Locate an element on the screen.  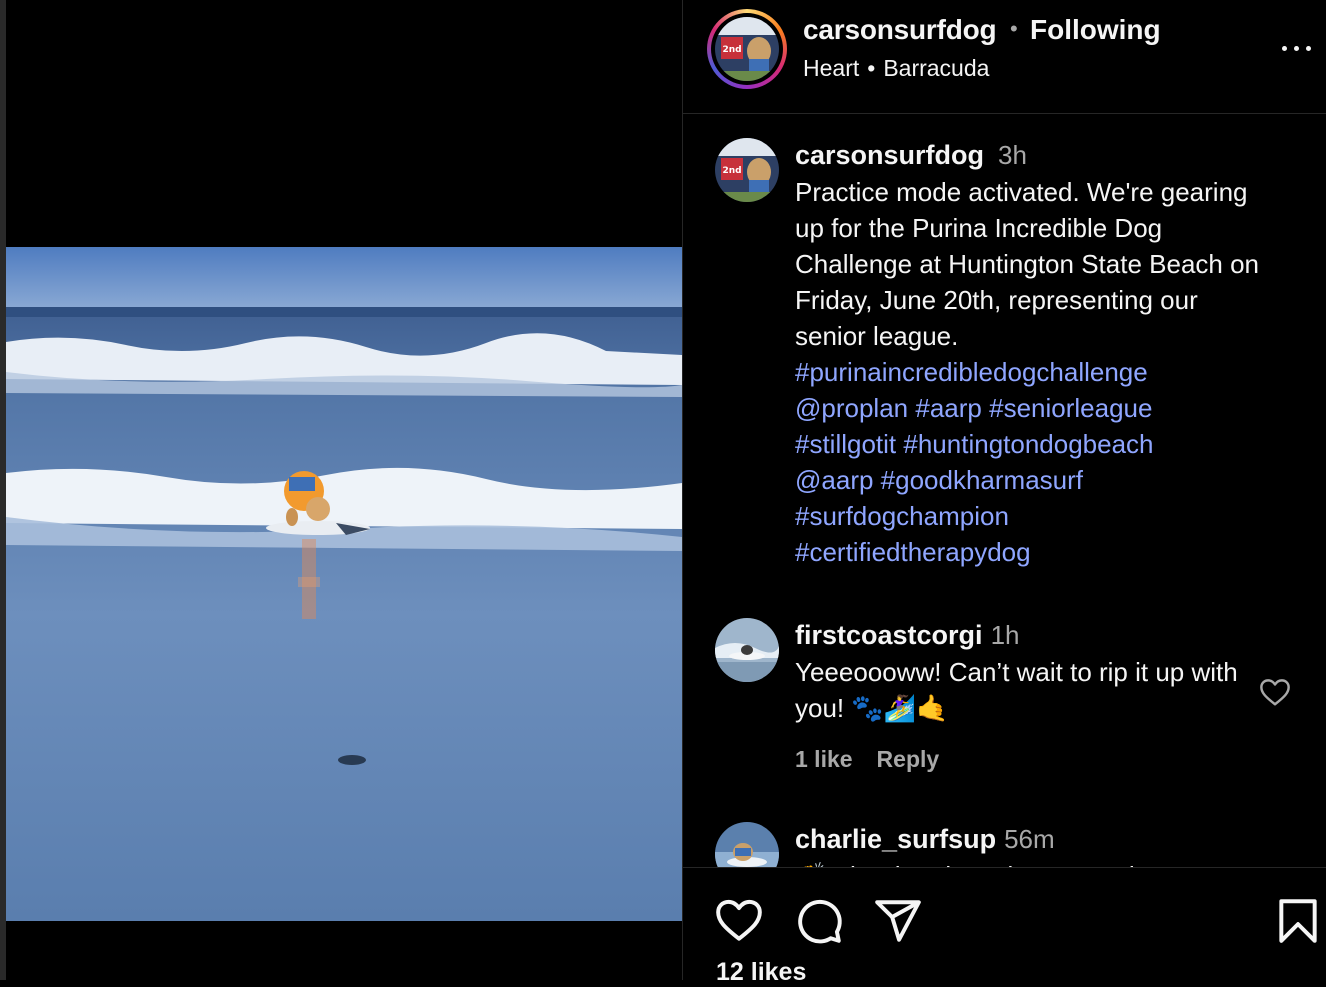
comment-meta: 1 like Reply is located at coordinates (879, 759).